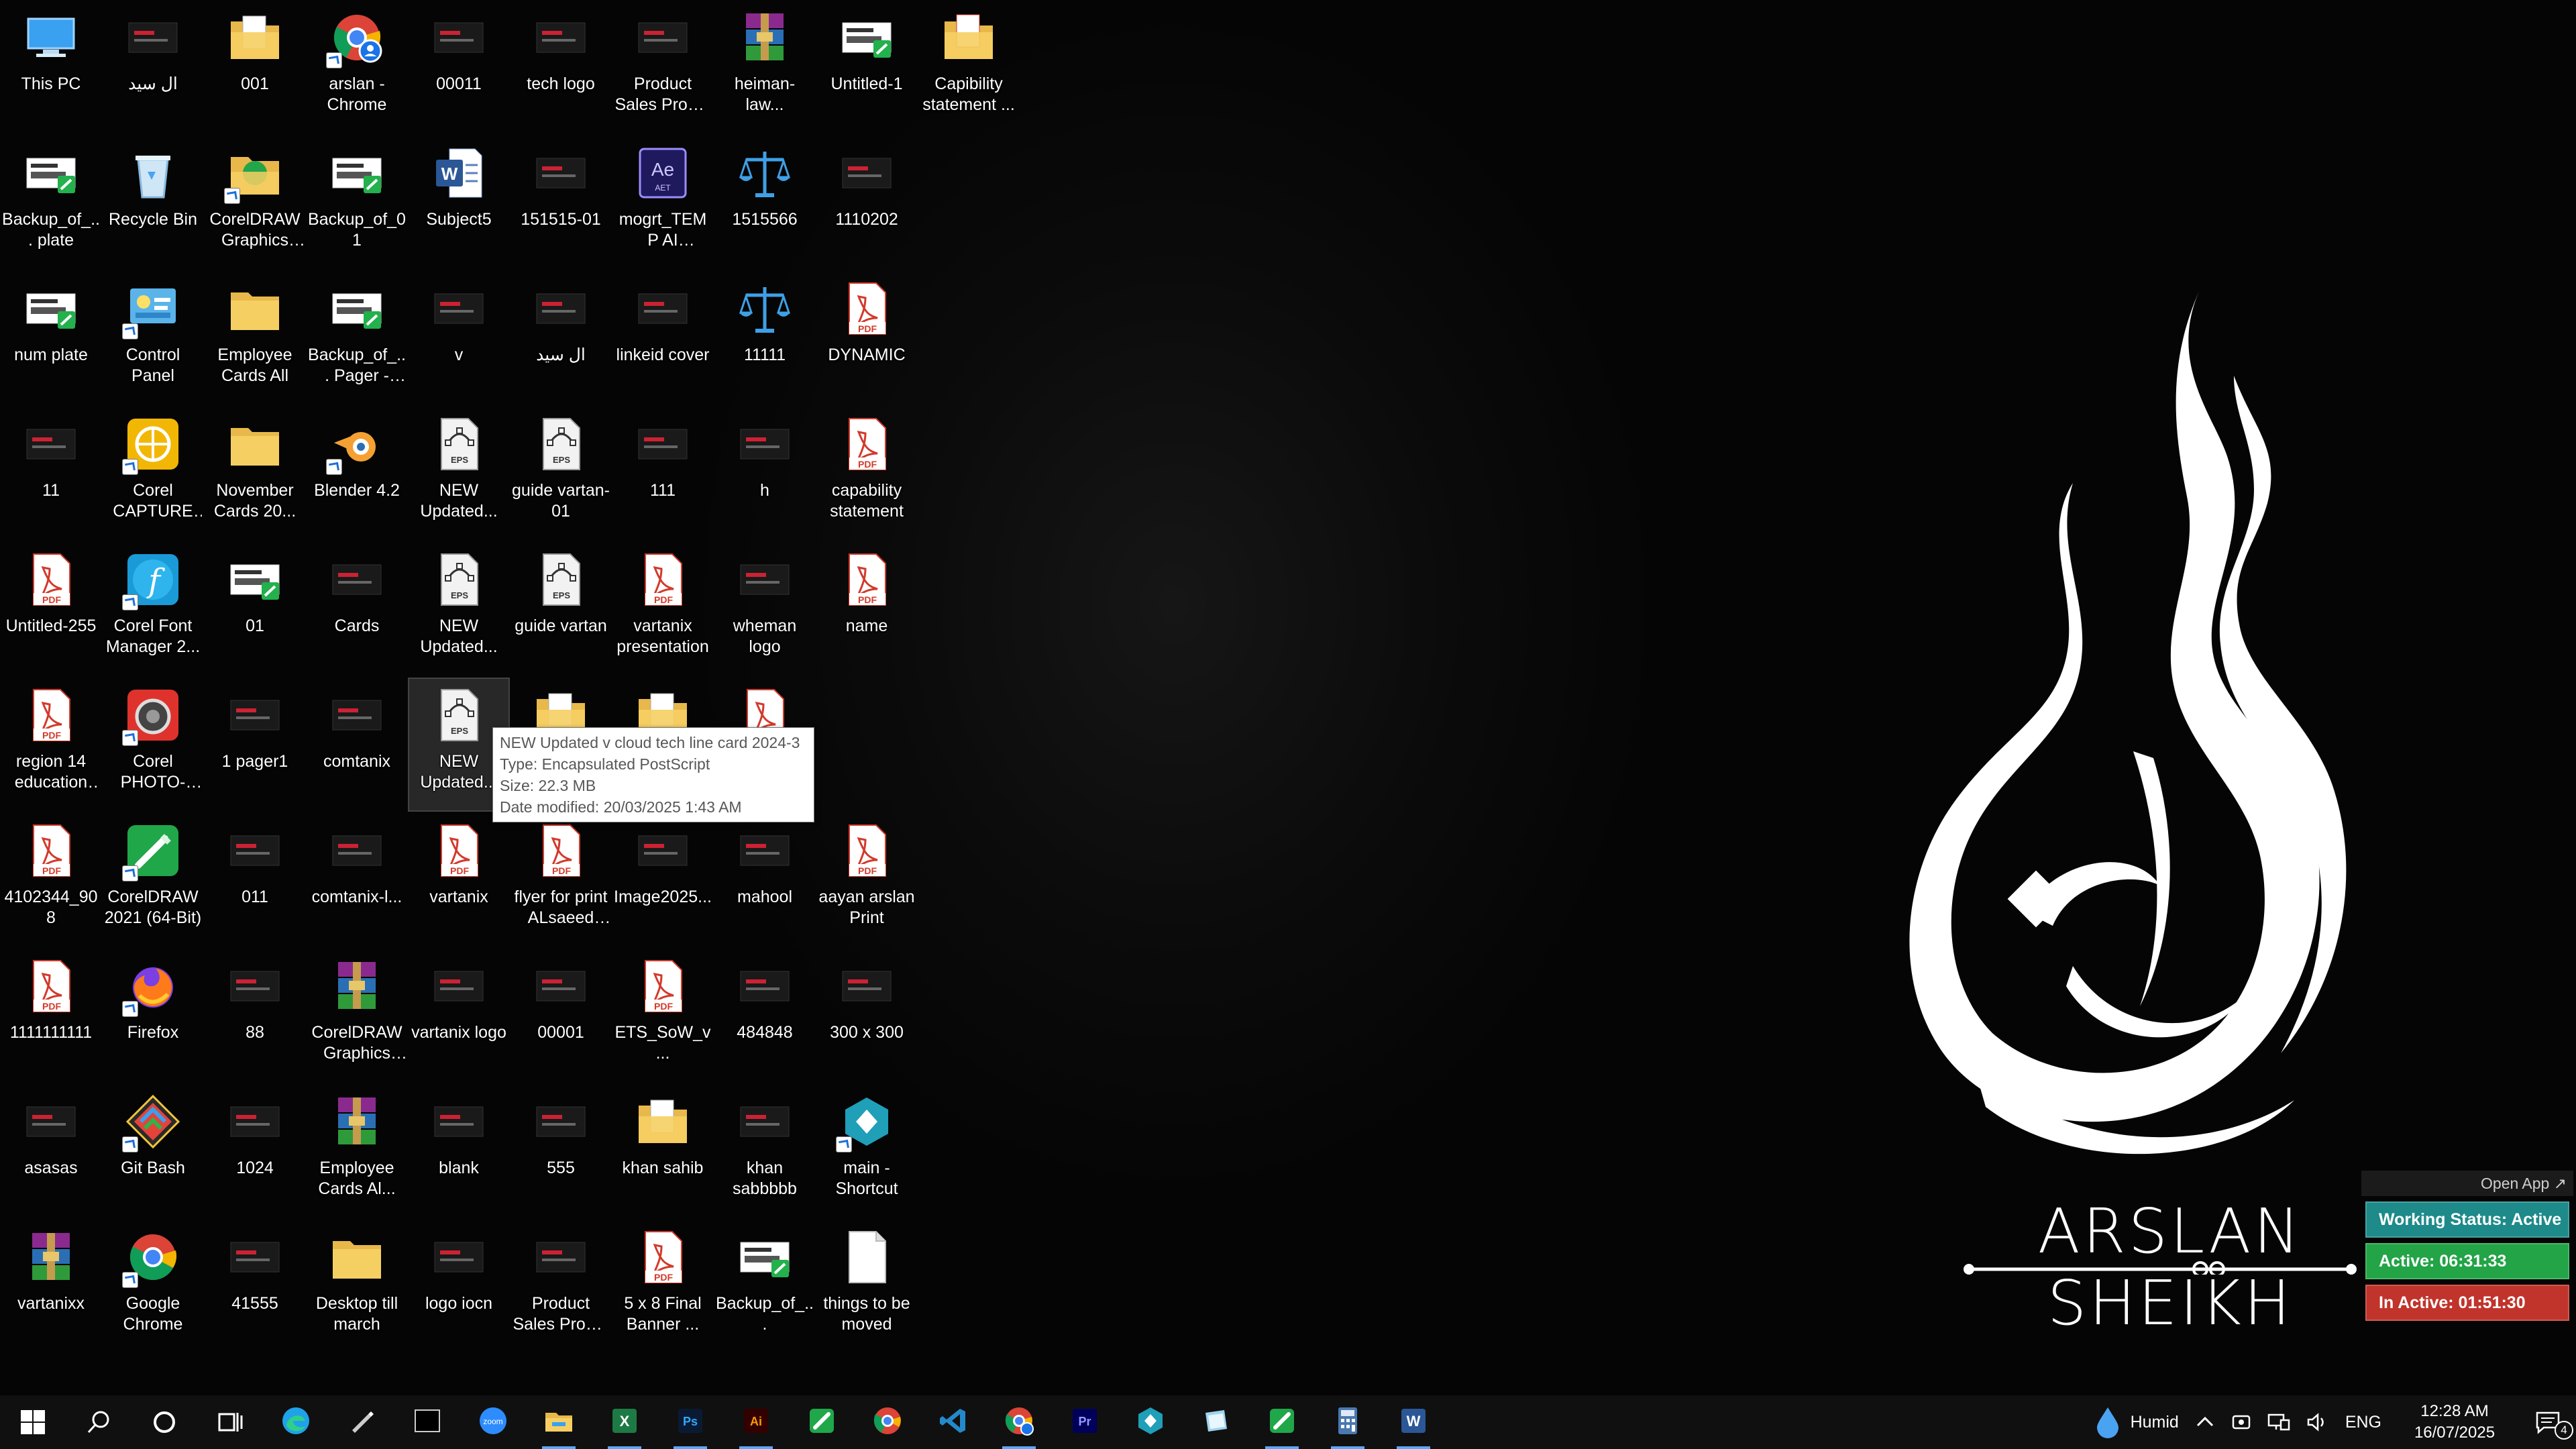 This screenshot has height=1449, width=2576. Describe the element at coordinates (1413, 1422) in the screenshot. I see `taskbar-app-word: W` at that location.